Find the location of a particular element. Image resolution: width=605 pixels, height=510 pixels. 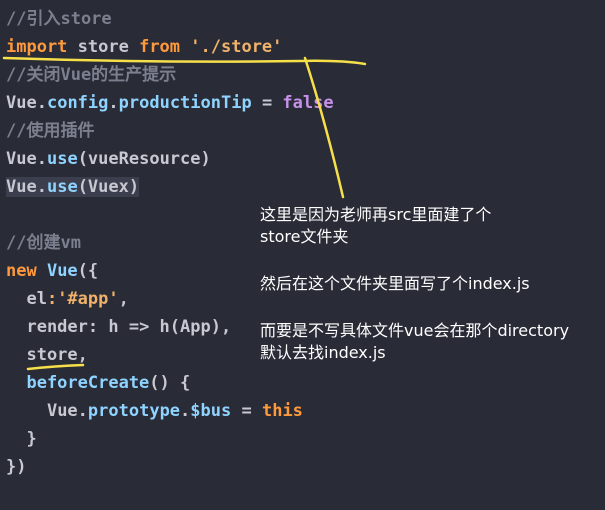

underline-store is located at coordinates (55, 367).